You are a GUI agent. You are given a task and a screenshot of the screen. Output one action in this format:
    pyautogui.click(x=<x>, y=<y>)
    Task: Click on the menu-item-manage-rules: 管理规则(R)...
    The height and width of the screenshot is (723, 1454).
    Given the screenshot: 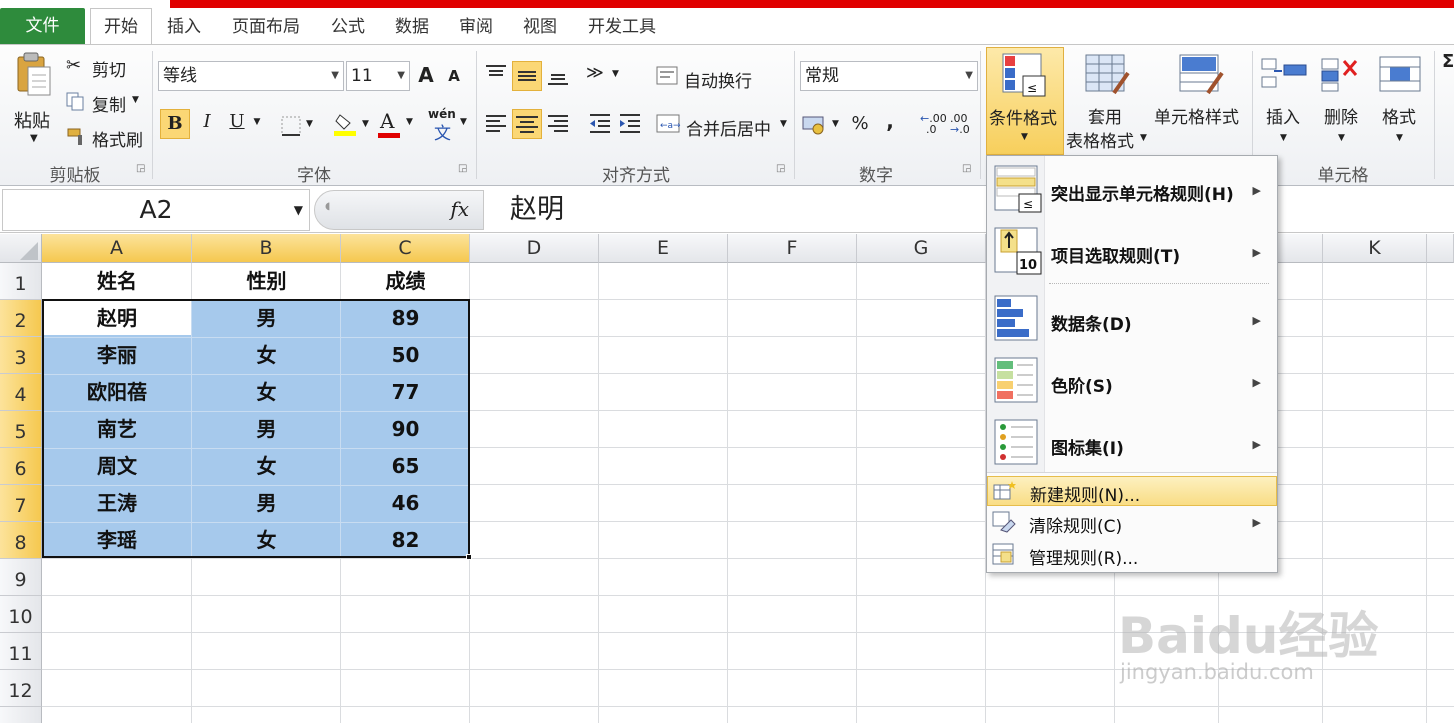 What is the action you would take?
    pyautogui.click(x=1132, y=555)
    